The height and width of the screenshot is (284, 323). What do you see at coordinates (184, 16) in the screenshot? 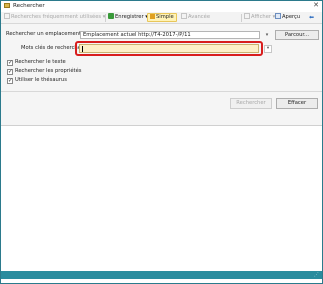
I see `advanced-mode-icon` at bounding box center [184, 16].